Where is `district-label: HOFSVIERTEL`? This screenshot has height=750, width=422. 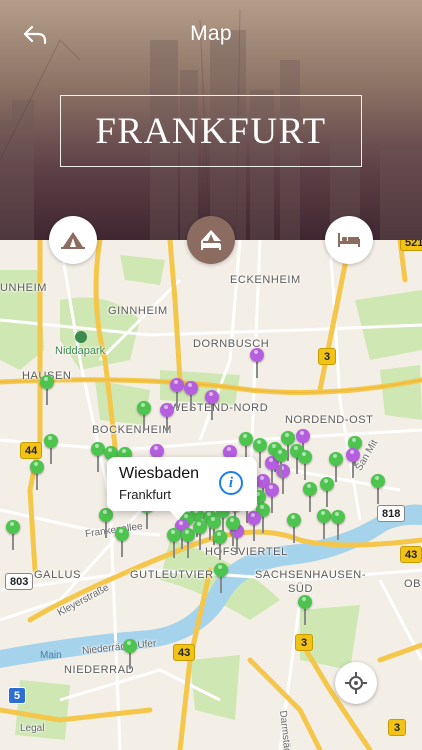
district-label: HOFSVIERTEL is located at coordinates (246, 552).